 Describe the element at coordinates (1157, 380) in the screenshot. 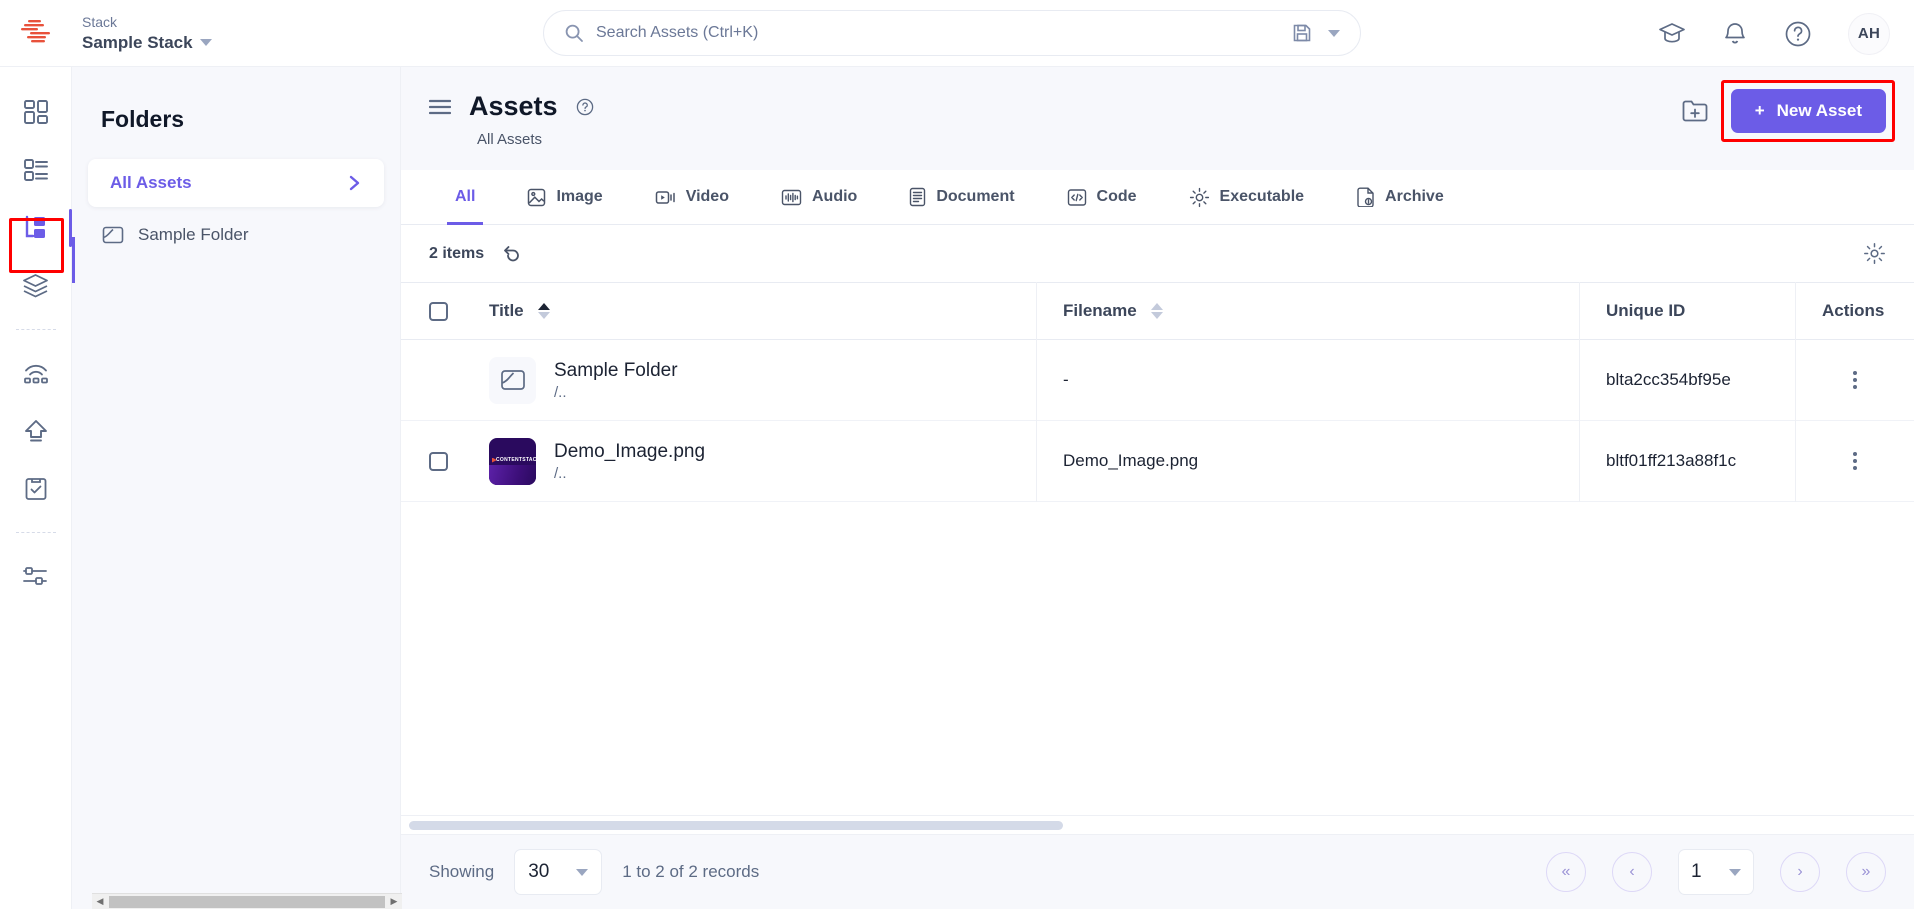

I see `table-row: Sample Folder /.. - blta2cc354bf95e` at that location.